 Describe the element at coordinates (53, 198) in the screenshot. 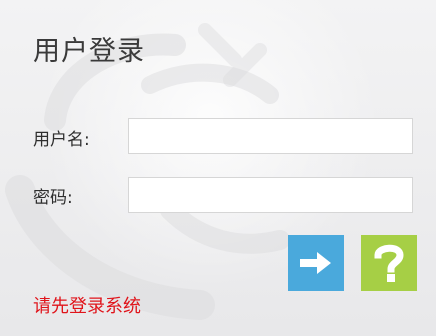

I see `password-label: 密码:` at that location.